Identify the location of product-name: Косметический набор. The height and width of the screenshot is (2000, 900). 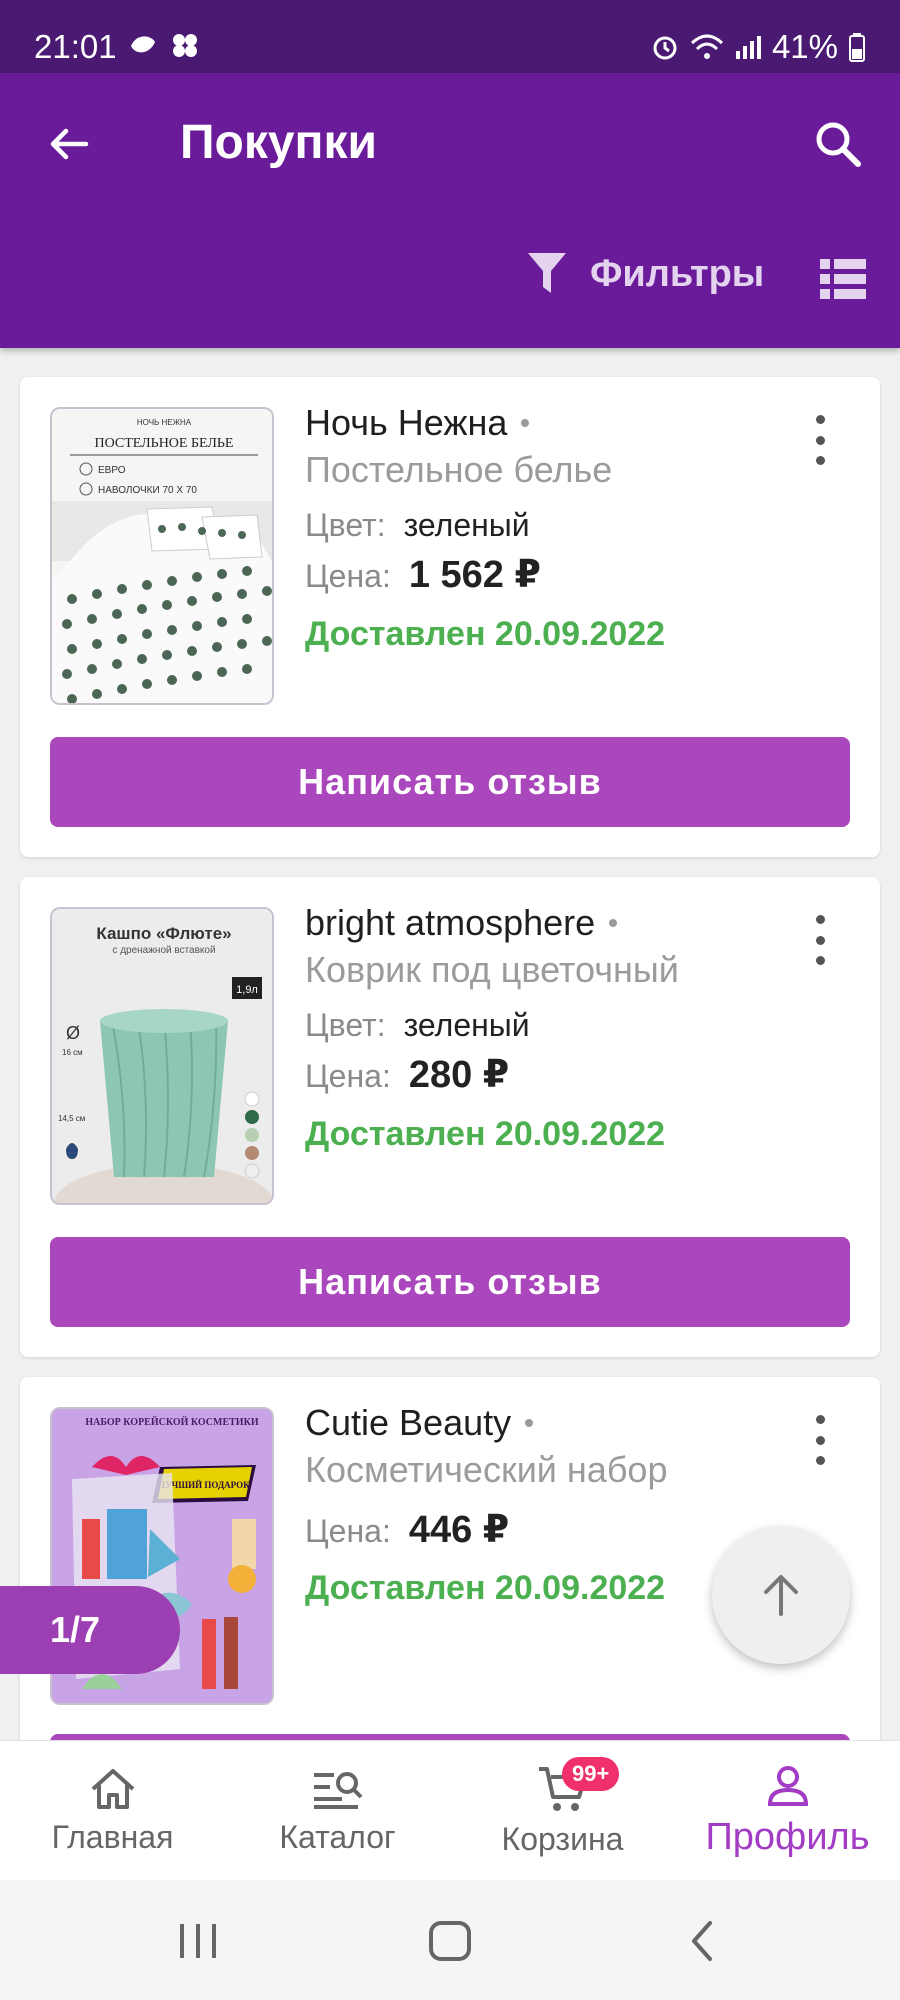
(486, 1470).